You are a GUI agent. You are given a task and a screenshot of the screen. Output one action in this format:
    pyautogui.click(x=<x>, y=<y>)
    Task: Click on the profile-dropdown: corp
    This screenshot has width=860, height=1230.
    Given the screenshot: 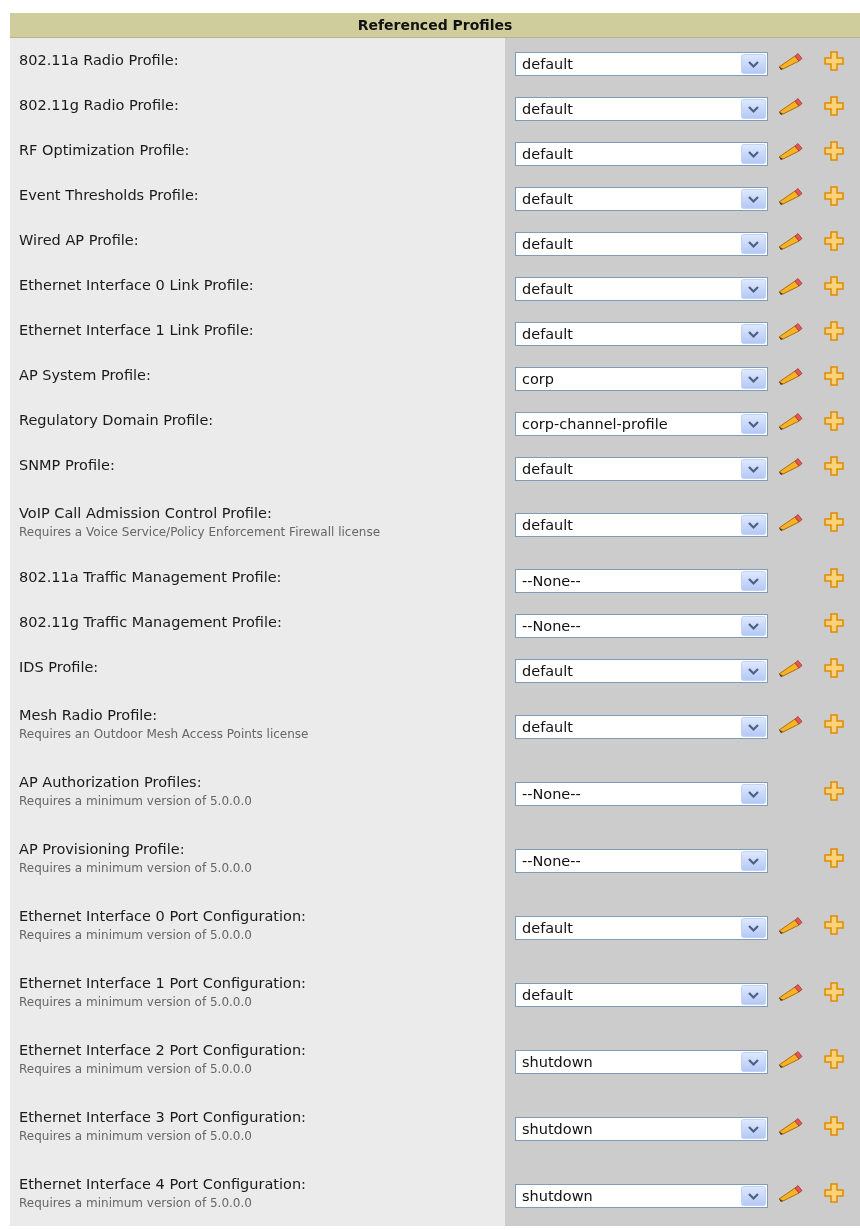 What is the action you would take?
    pyautogui.click(x=641, y=378)
    